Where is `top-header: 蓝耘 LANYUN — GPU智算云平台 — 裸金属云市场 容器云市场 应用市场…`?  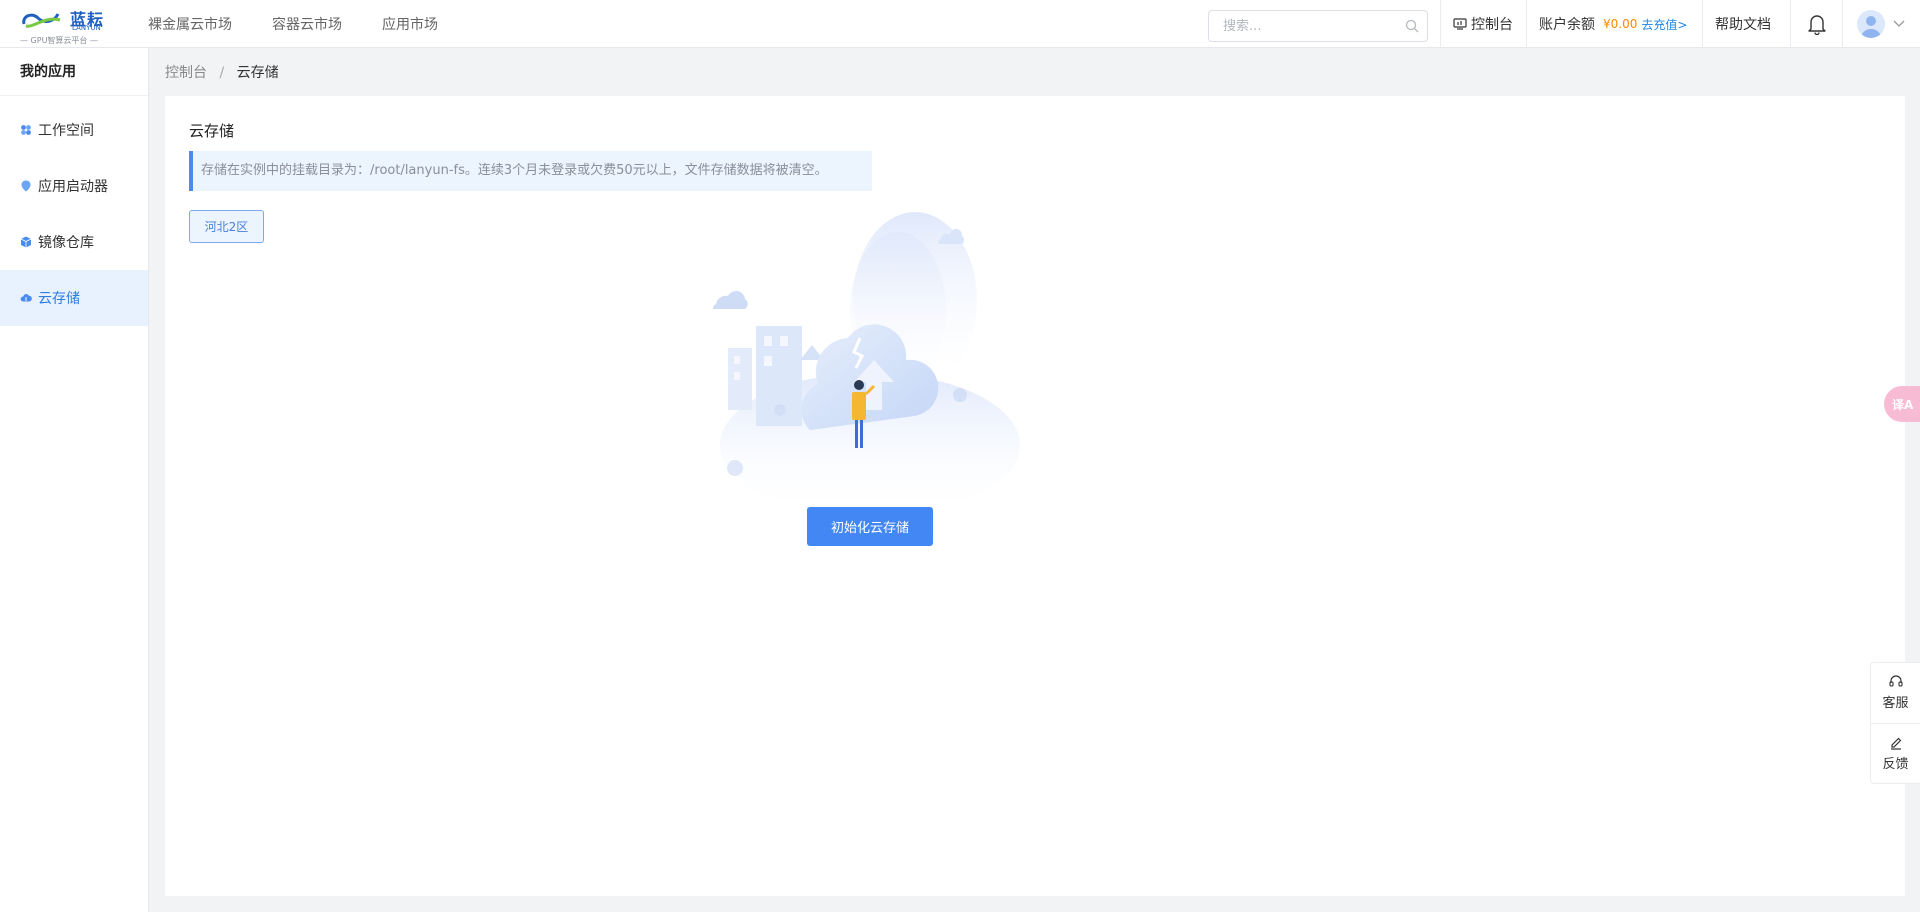
top-header: 蓝耘 LANYUN — GPU智算云平台 — 裸金属云市场 容器云市场 应用市场… is located at coordinates (960, 24).